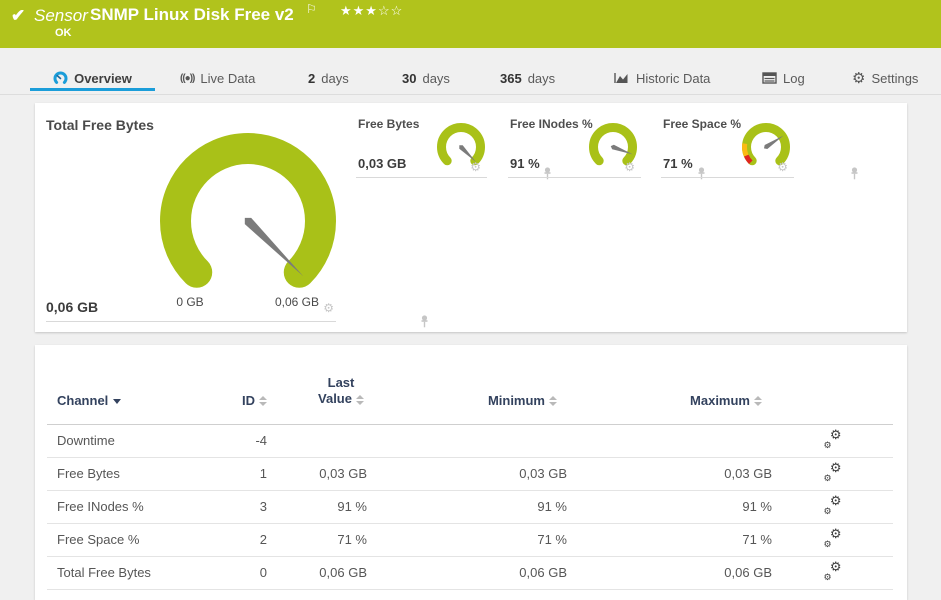 Image resolution: width=941 pixels, height=600 pixels. What do you see at coordinates (748, 572) in the screenshot?
I see `channel-maximum: 0,06 GB` at bounding box center [748, 572].